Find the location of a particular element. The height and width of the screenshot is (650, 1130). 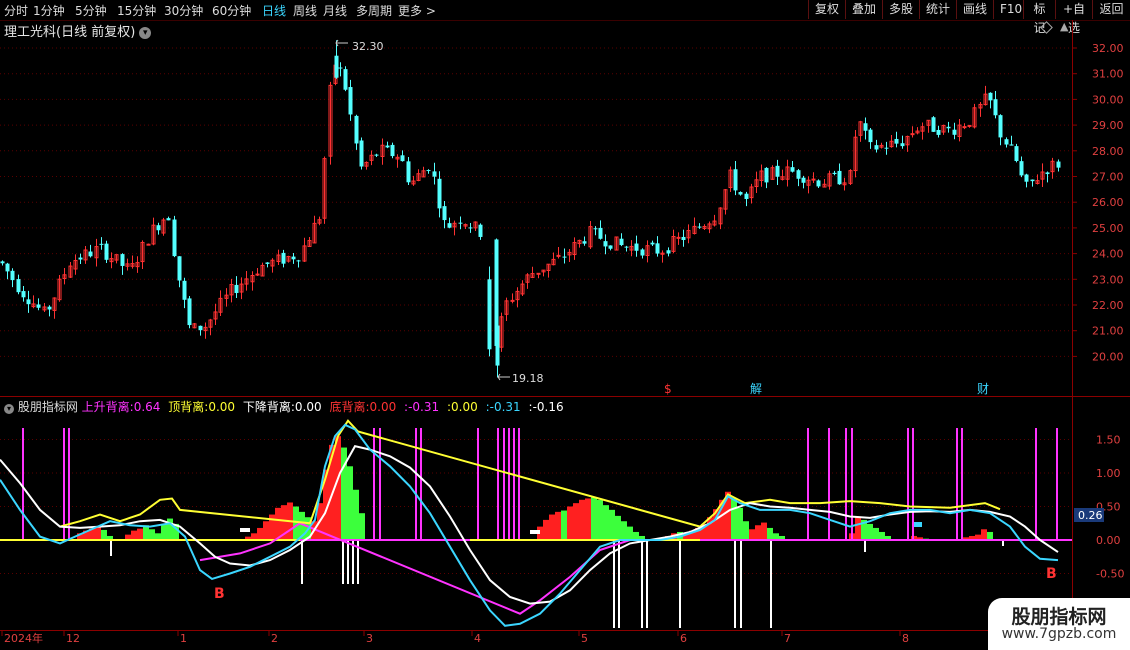

indicator-axis-label: 0.00 is located at coordinates (1108, 540).